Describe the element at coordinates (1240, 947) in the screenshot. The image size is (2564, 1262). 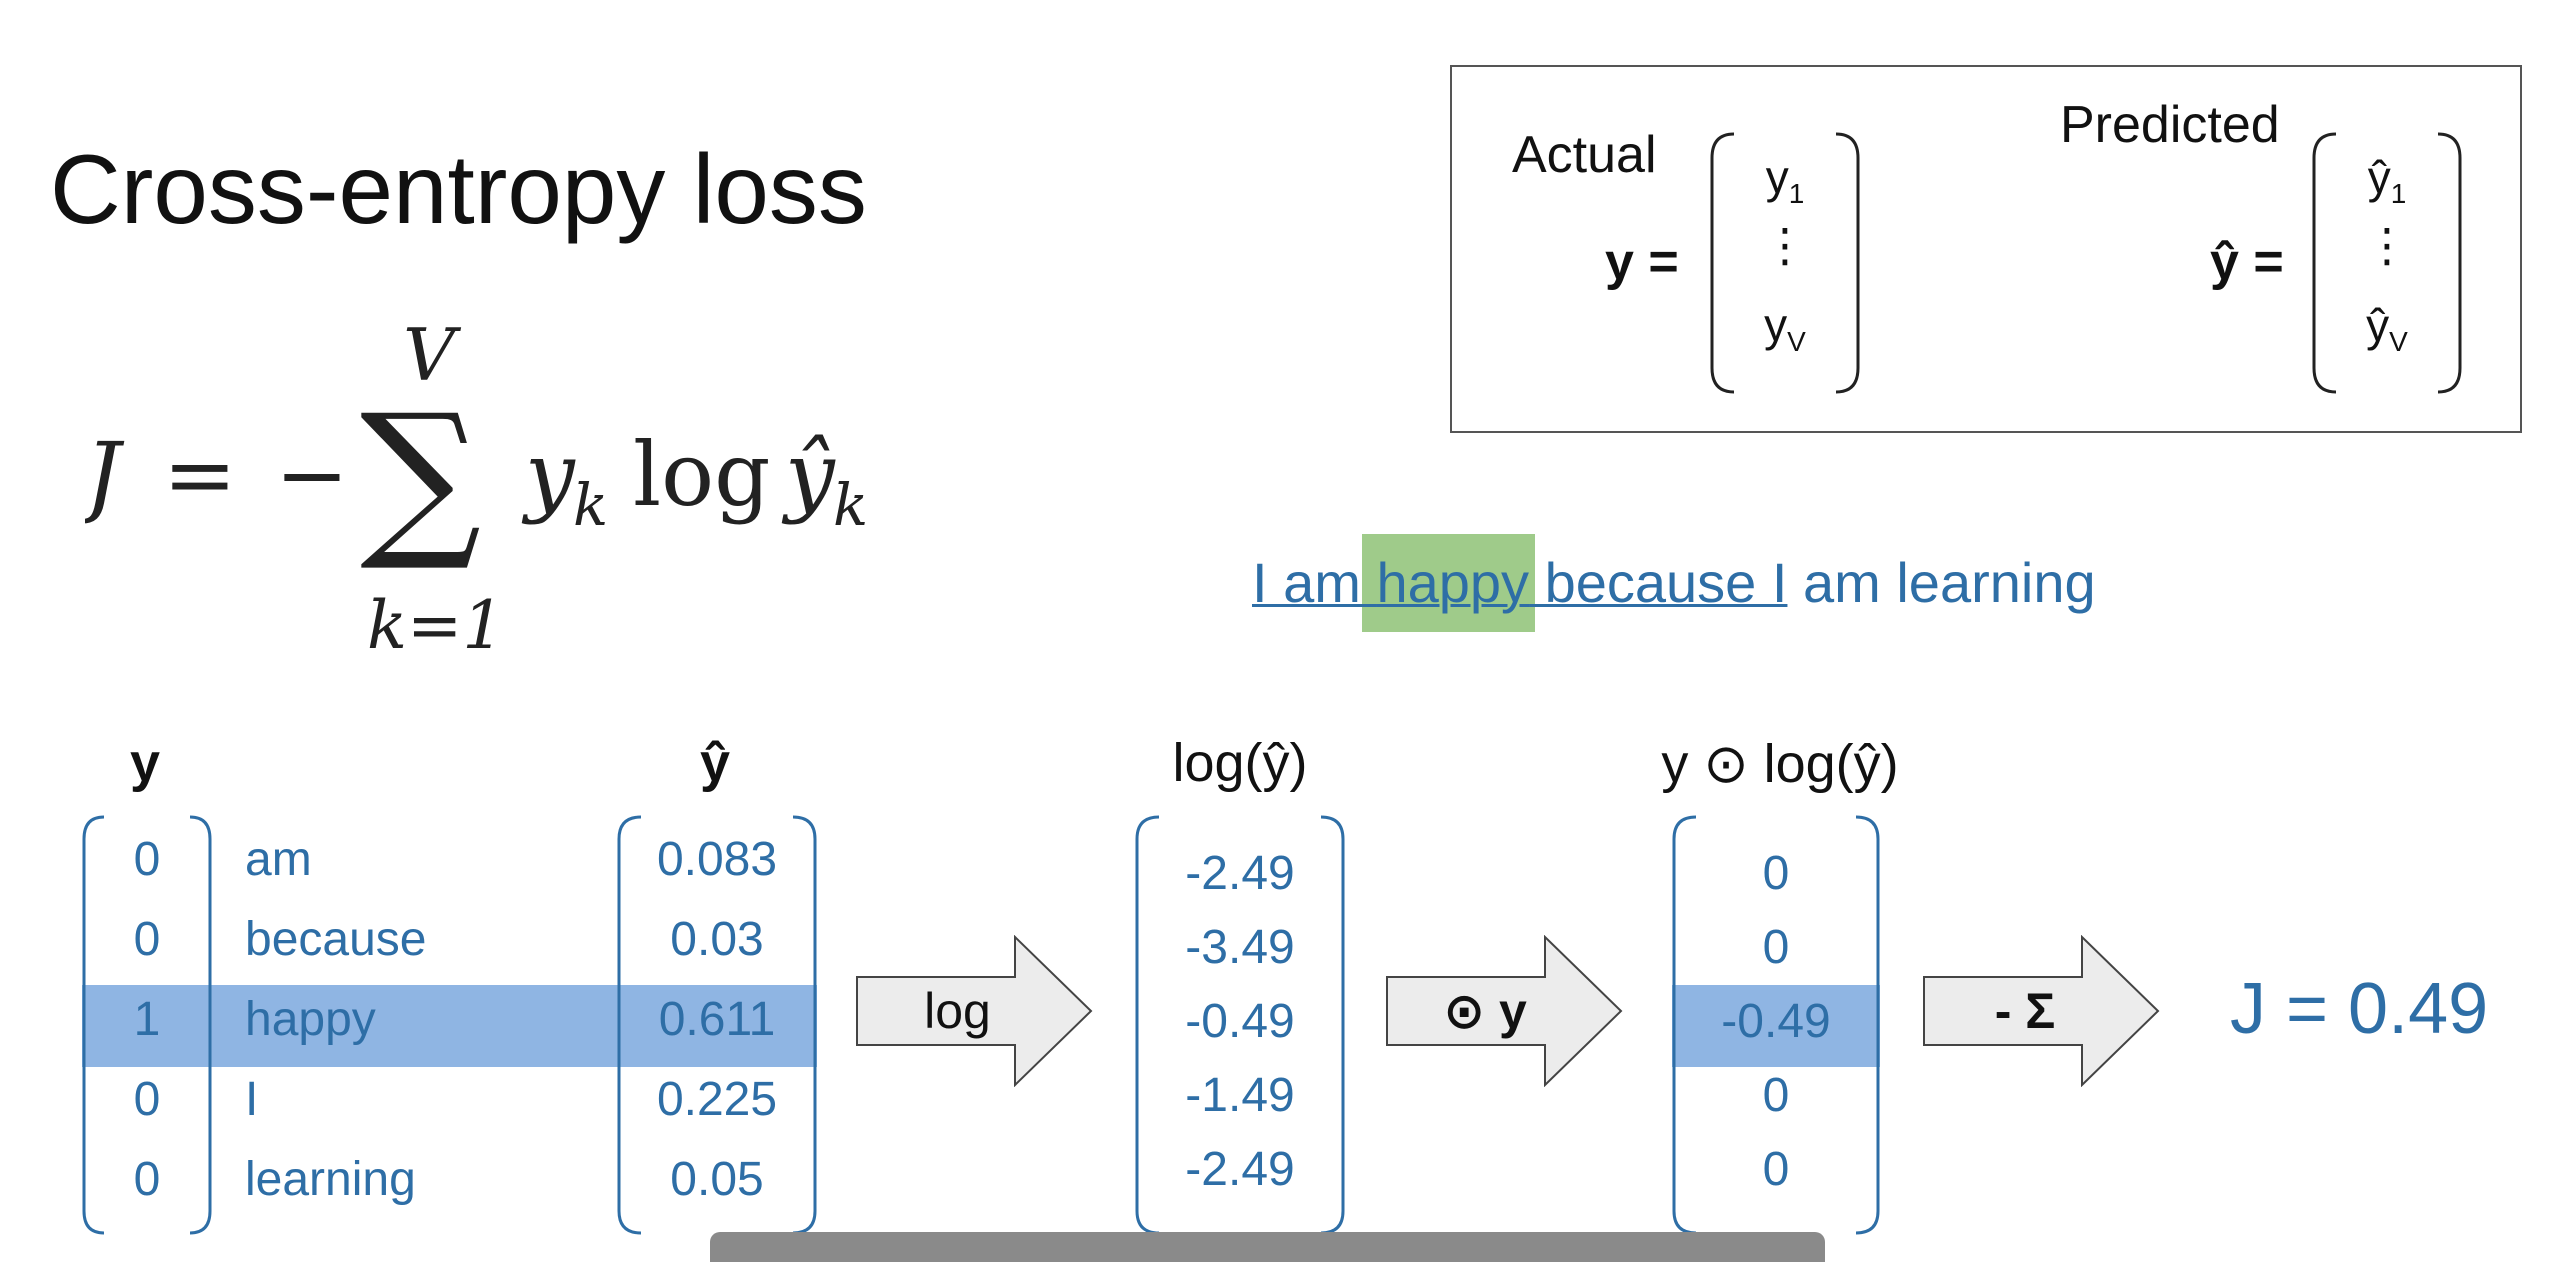
I see `log-value: -3.49` at that location.